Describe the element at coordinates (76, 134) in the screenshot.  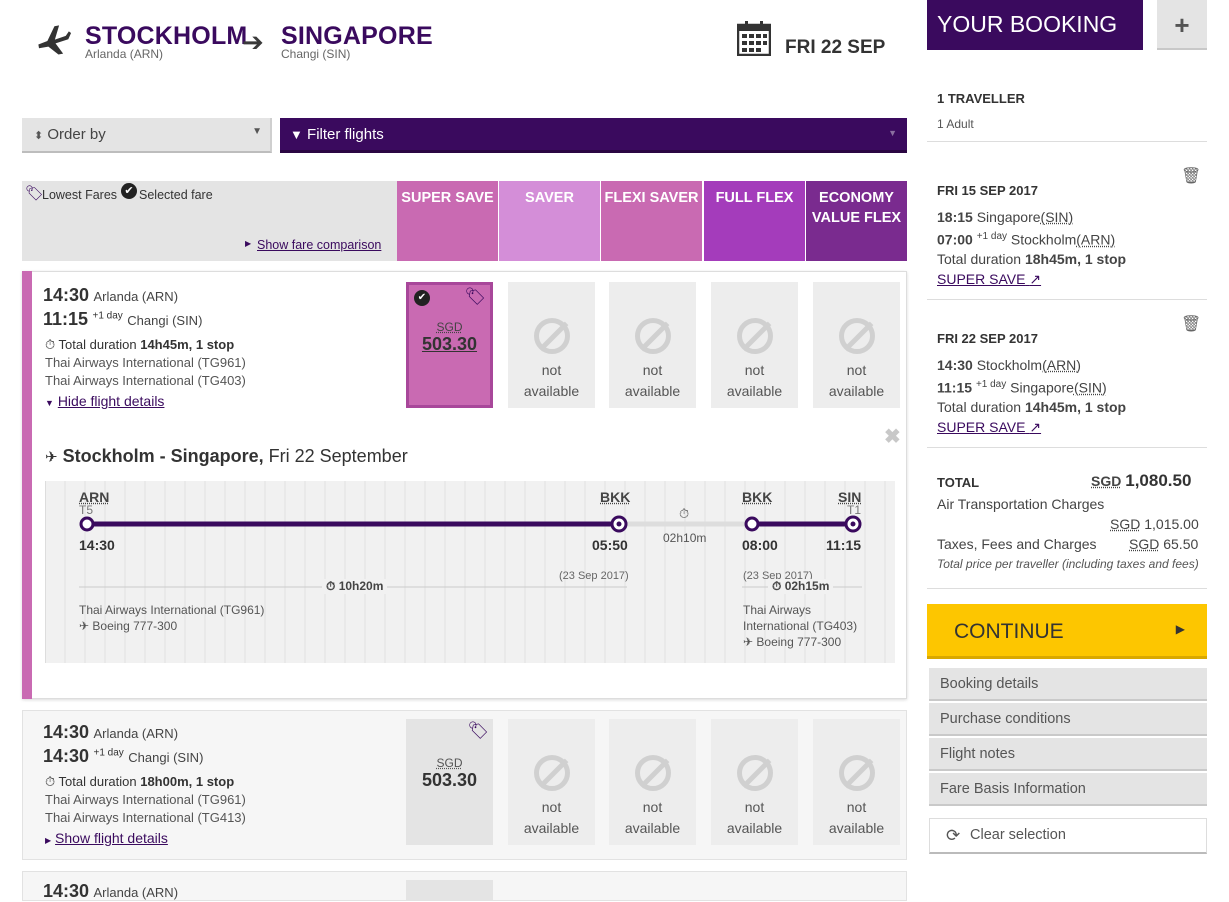
I see `order-by-label: Order by` at that location.